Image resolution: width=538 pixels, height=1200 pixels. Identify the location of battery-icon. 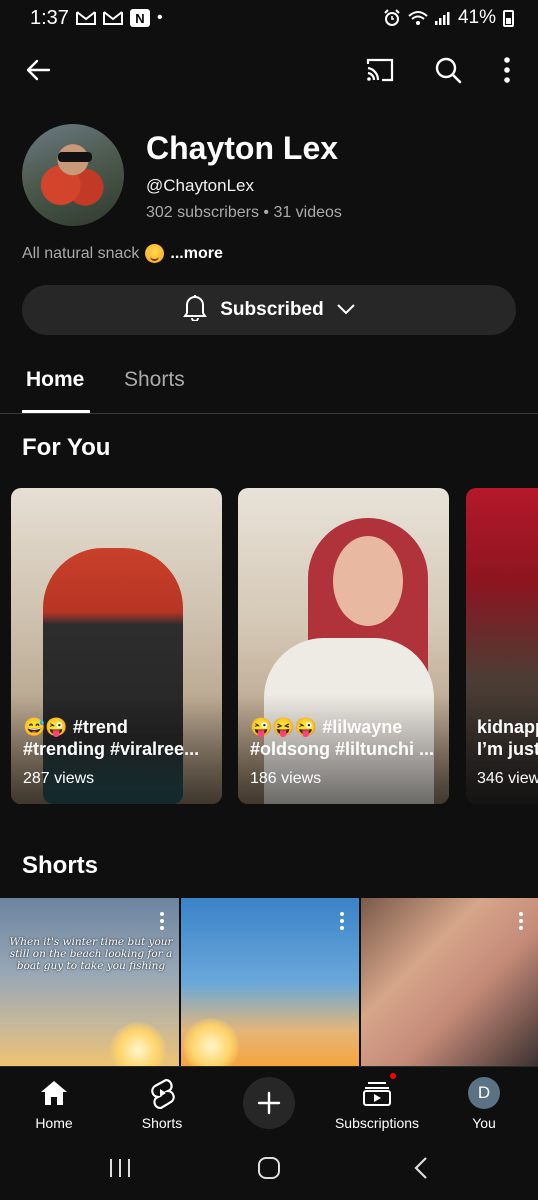
(508, 18).